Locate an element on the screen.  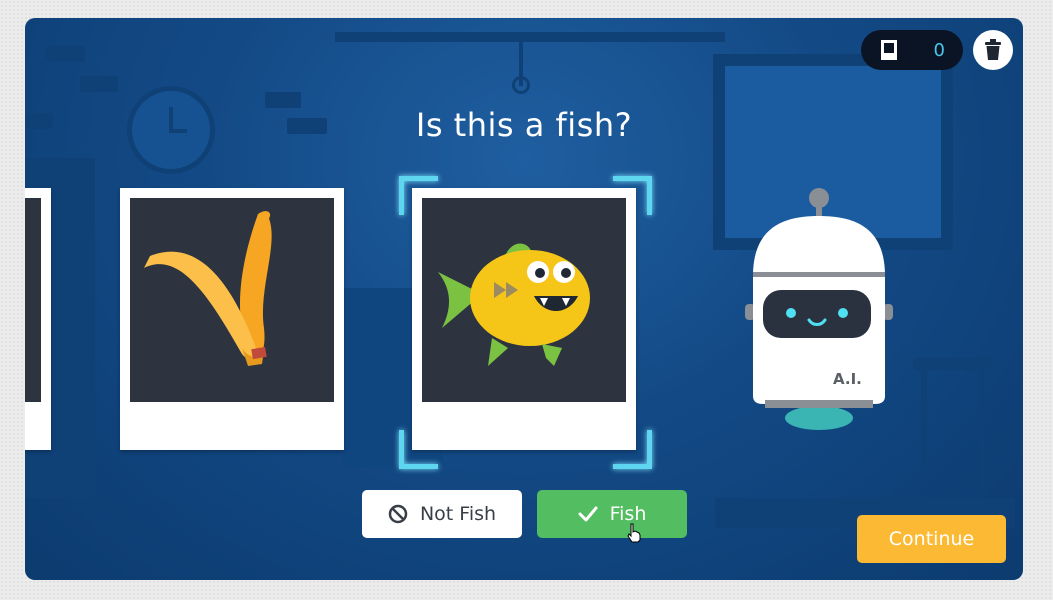
fish-button: Fish is located at coordinates (612, 514).